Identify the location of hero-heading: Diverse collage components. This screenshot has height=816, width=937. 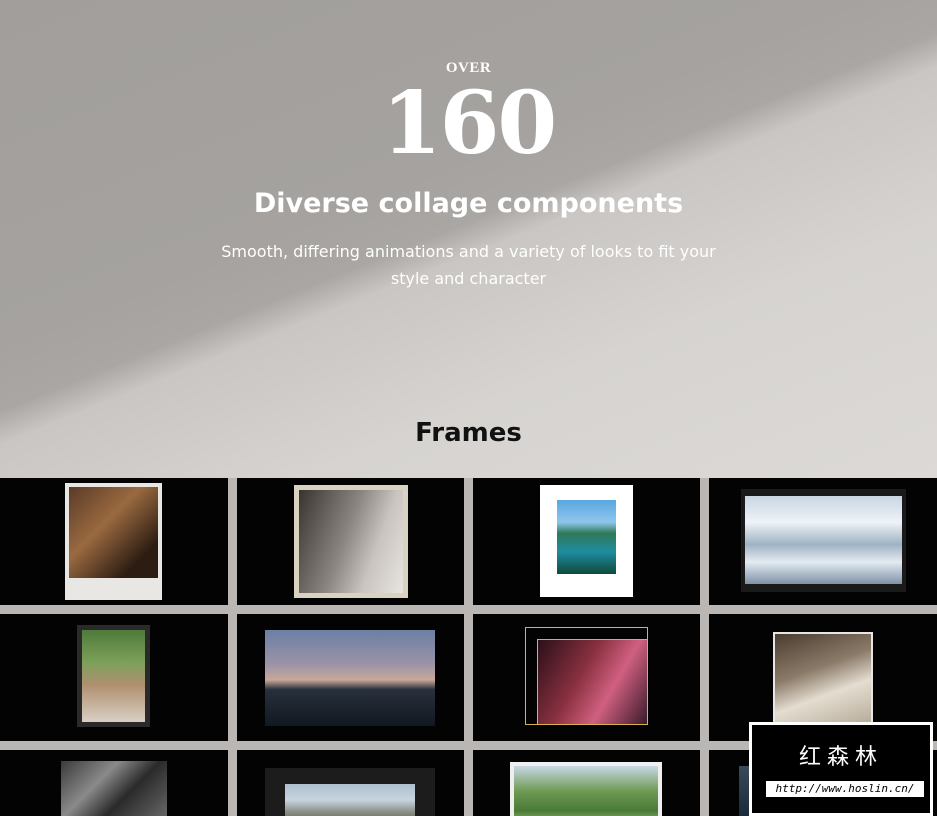
(468, 203).